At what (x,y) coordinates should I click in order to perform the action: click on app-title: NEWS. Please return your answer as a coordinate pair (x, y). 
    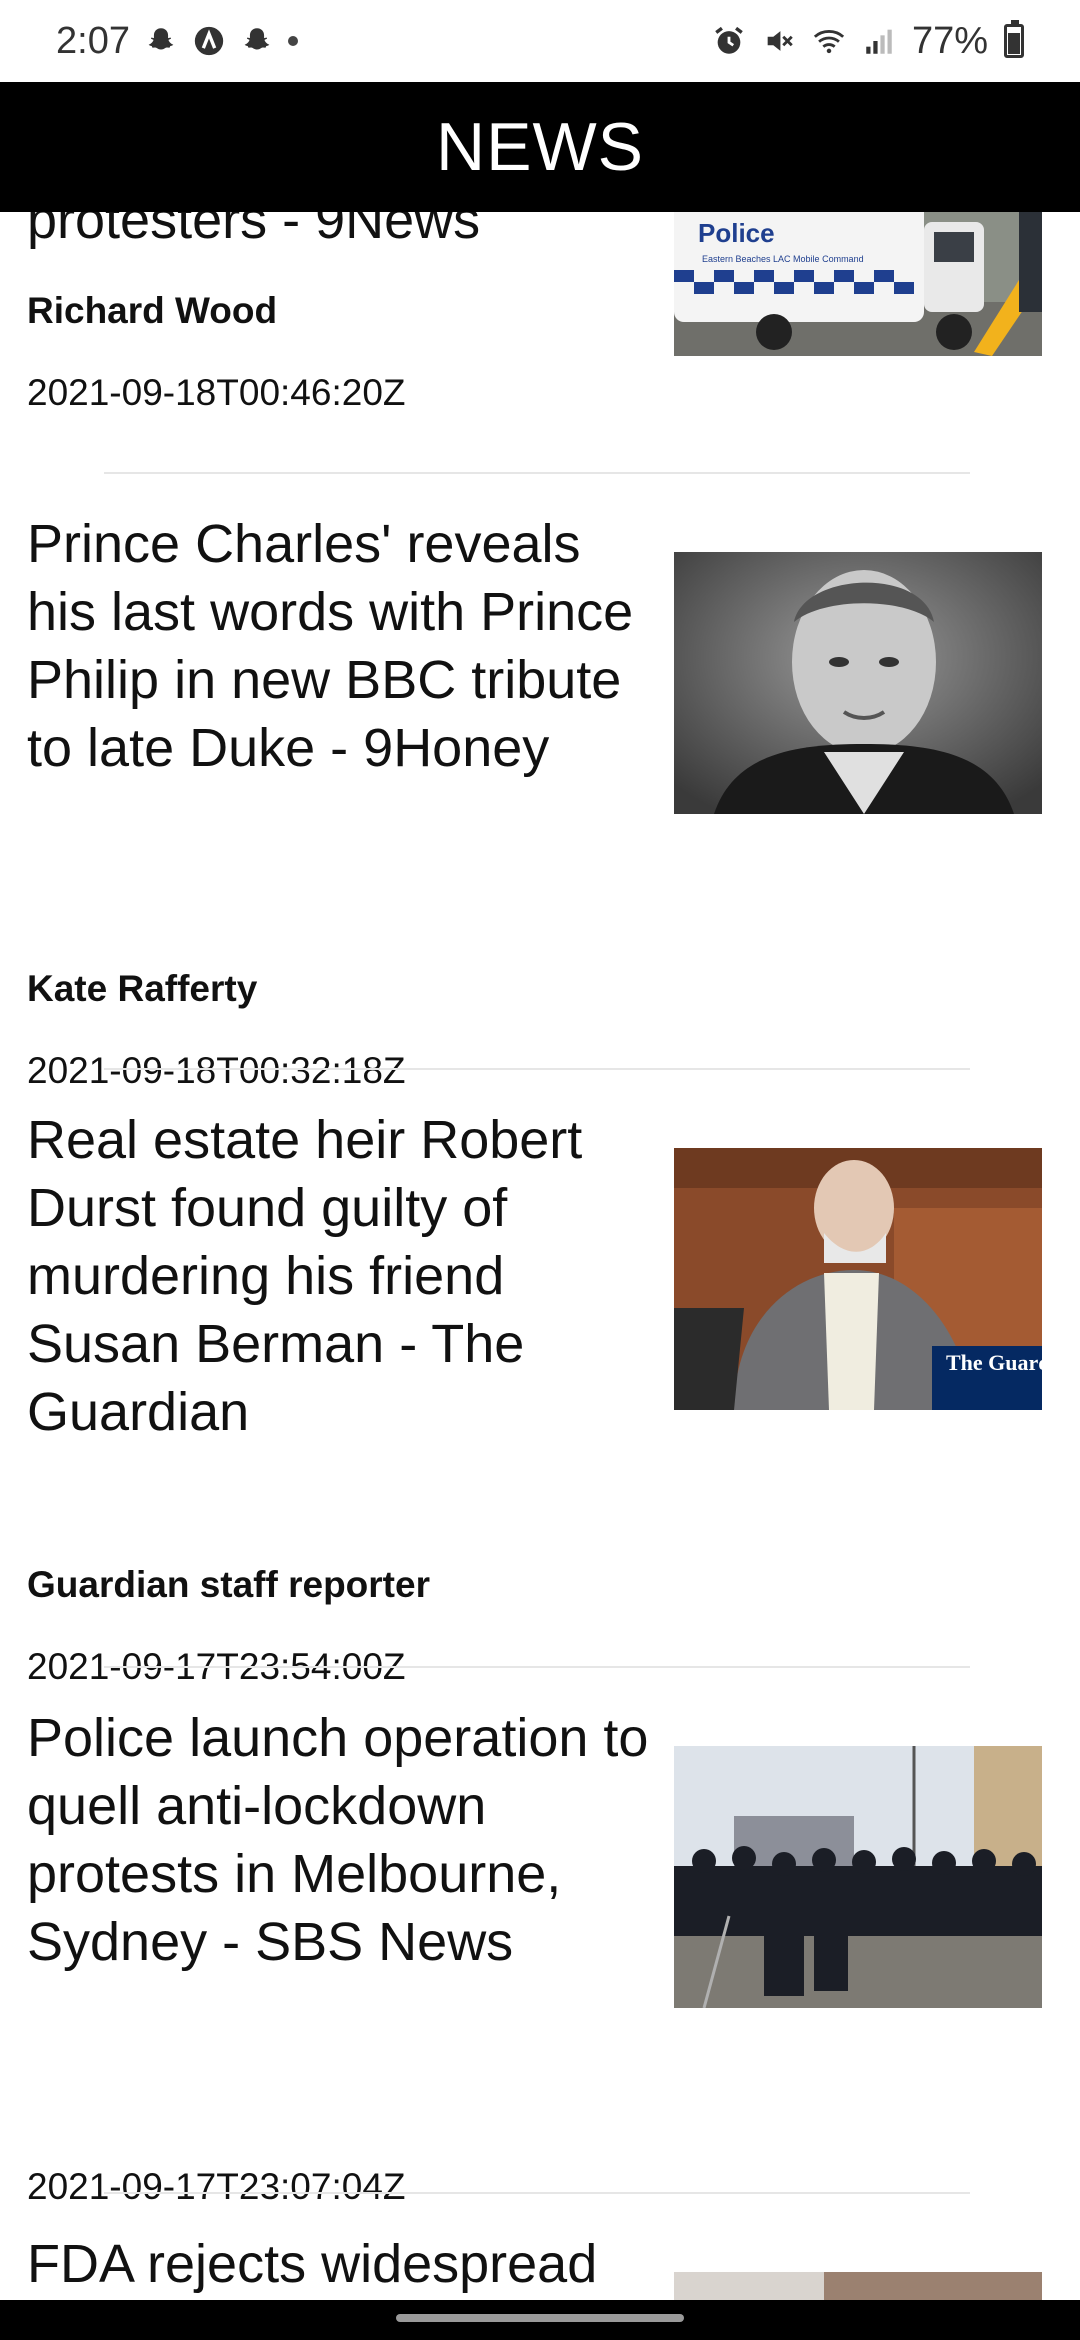
    Looking at the image, I should click on (540, 147).